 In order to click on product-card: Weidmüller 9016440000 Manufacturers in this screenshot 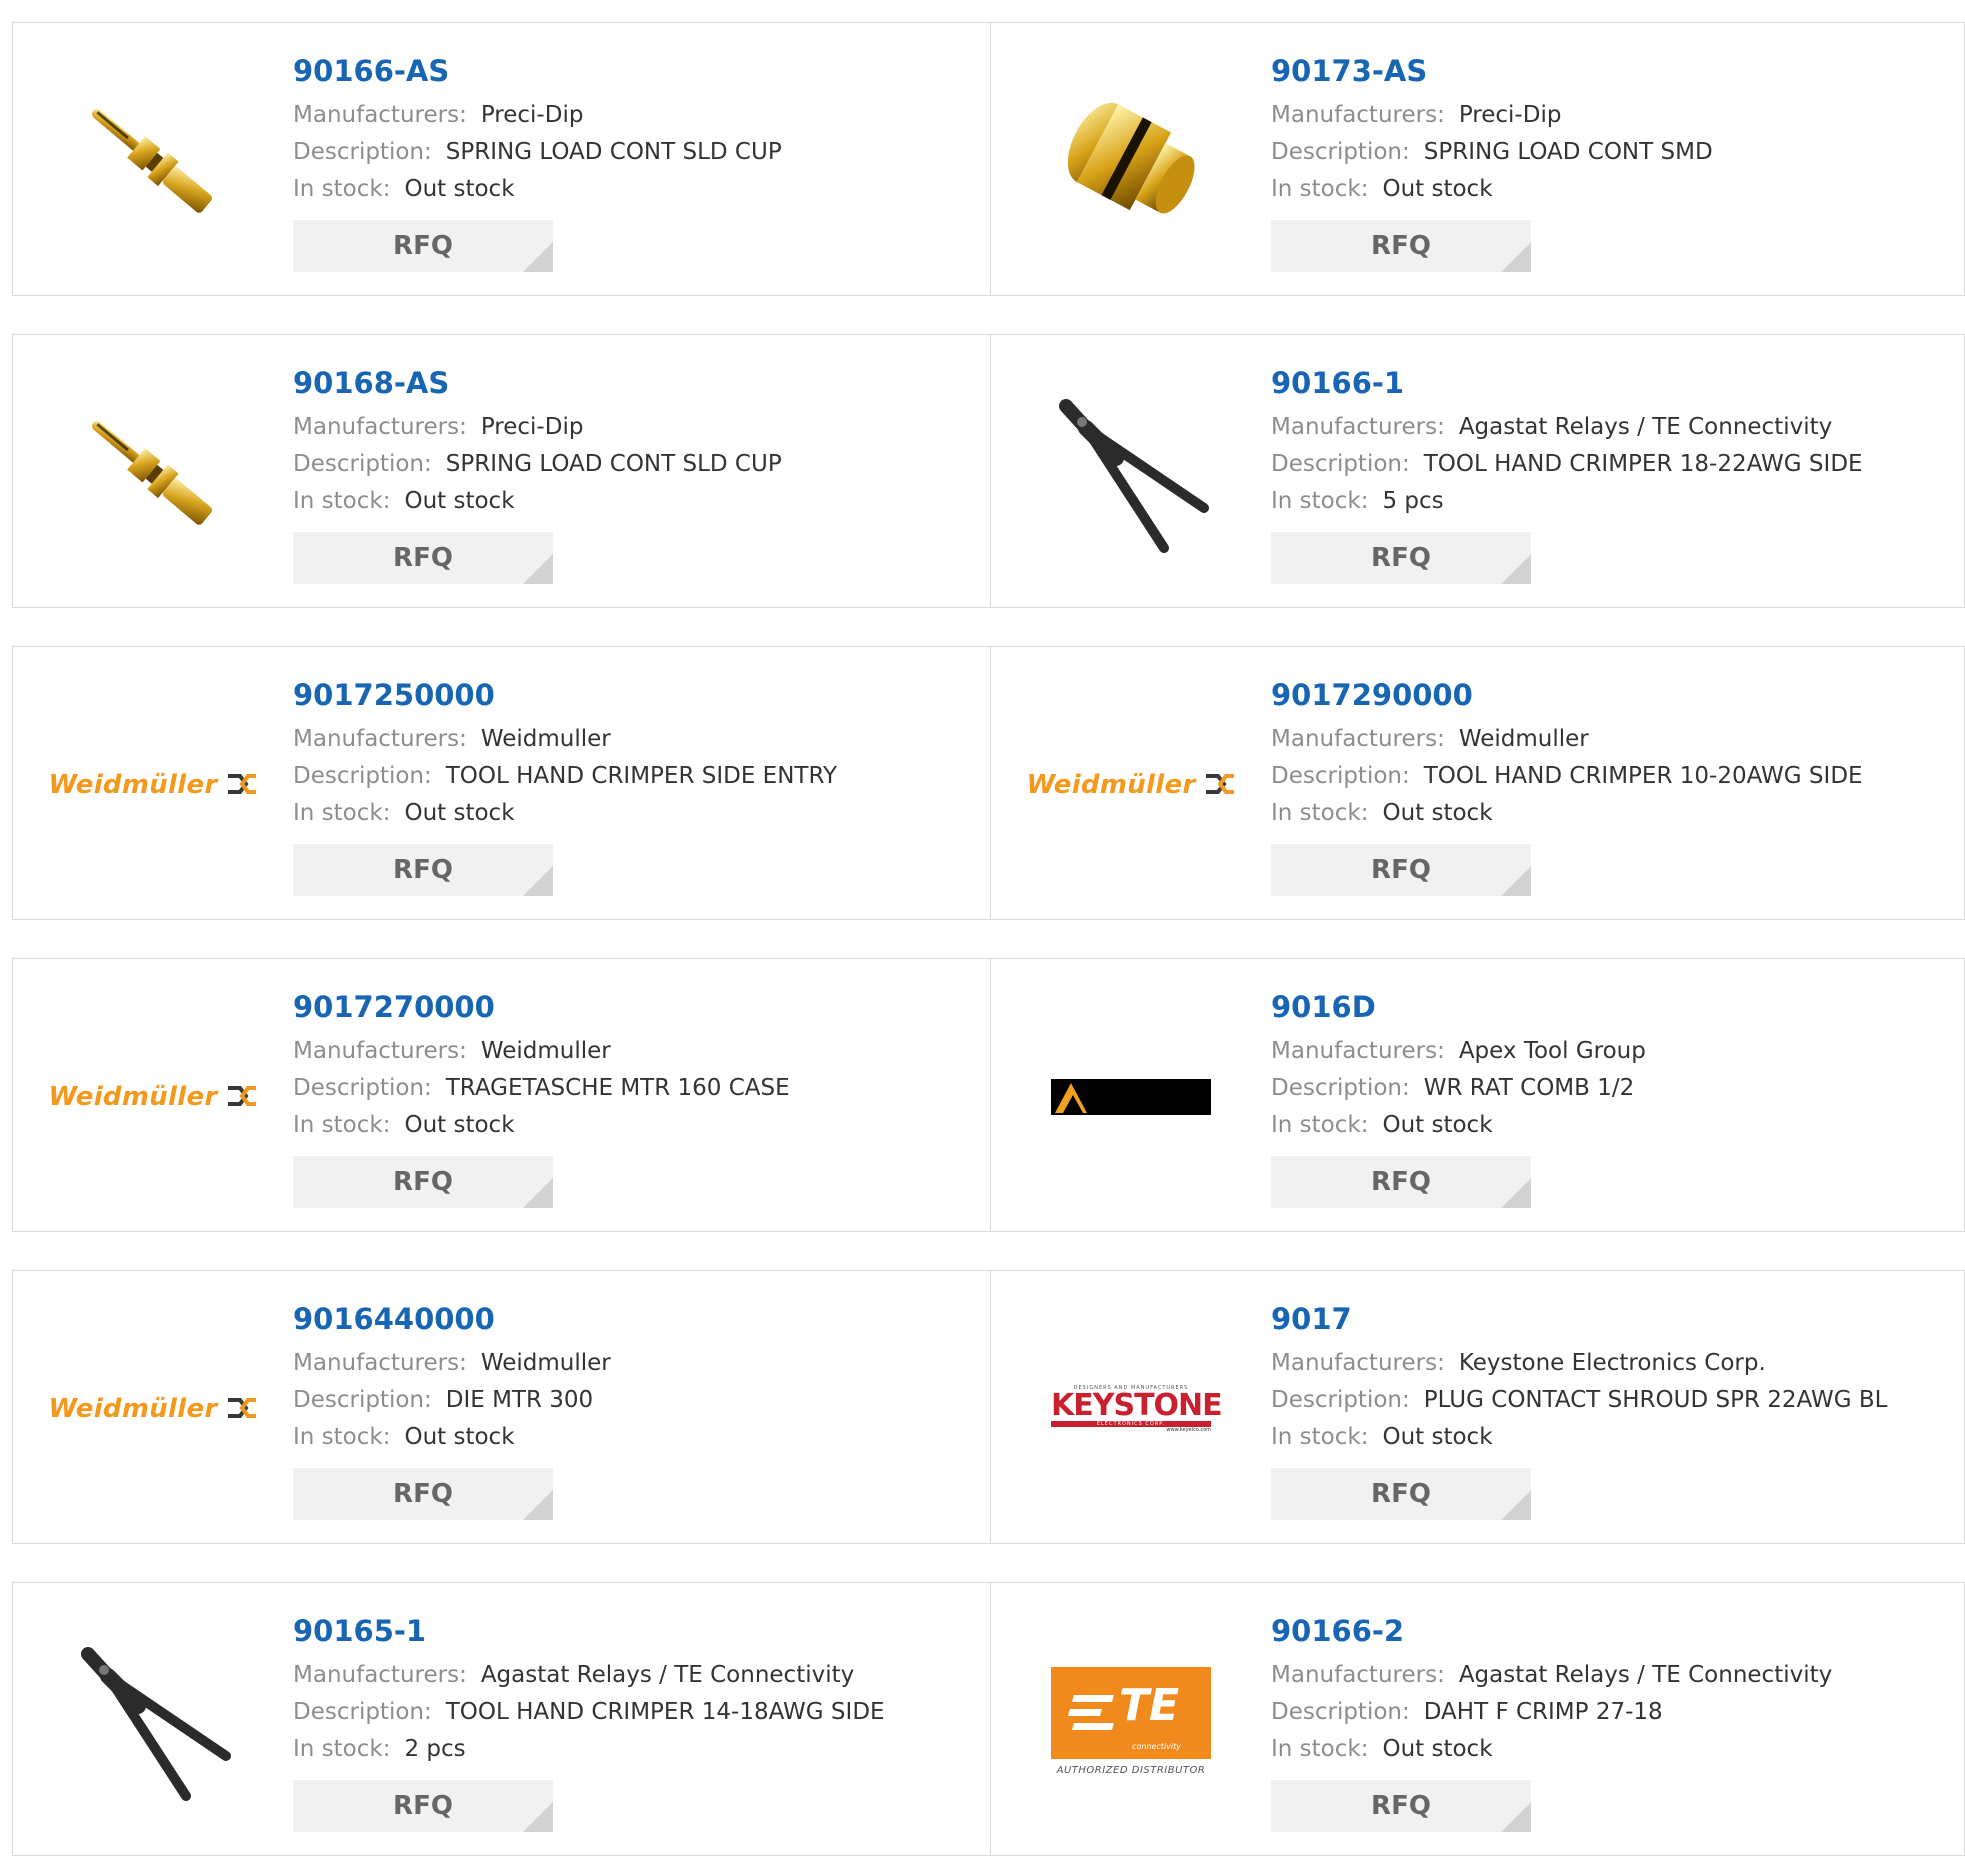, I will do `click(502, 1407)`.